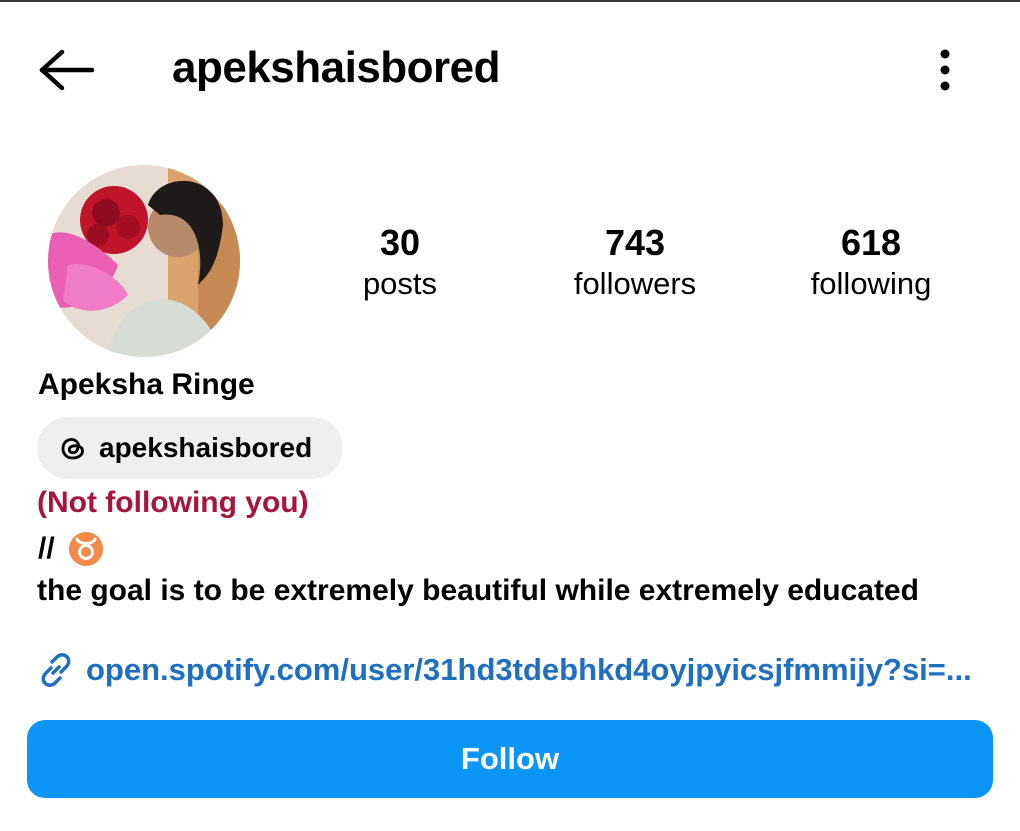 The width and height of the screenshot is (1020, 831). I want to click on avatar, so click(144, 261).